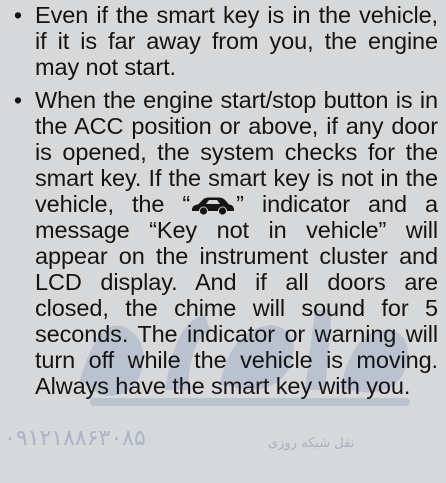 This screenshot has height=483, width=446. What do you see at coordinates (311, 443) in the screenshot?
I see `watermark-caption: نقل شبکه روزی` at bounding box center [311, 443].